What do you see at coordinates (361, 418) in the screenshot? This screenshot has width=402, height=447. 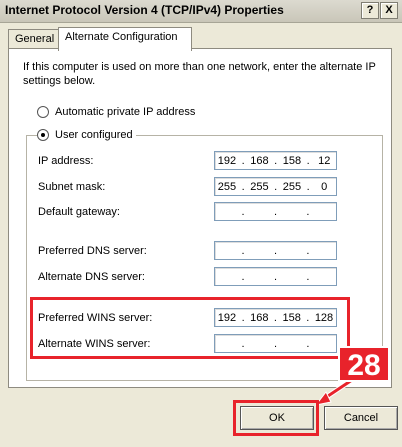 I see `cancel-button: Cancel` at bounding box center [361, 418].